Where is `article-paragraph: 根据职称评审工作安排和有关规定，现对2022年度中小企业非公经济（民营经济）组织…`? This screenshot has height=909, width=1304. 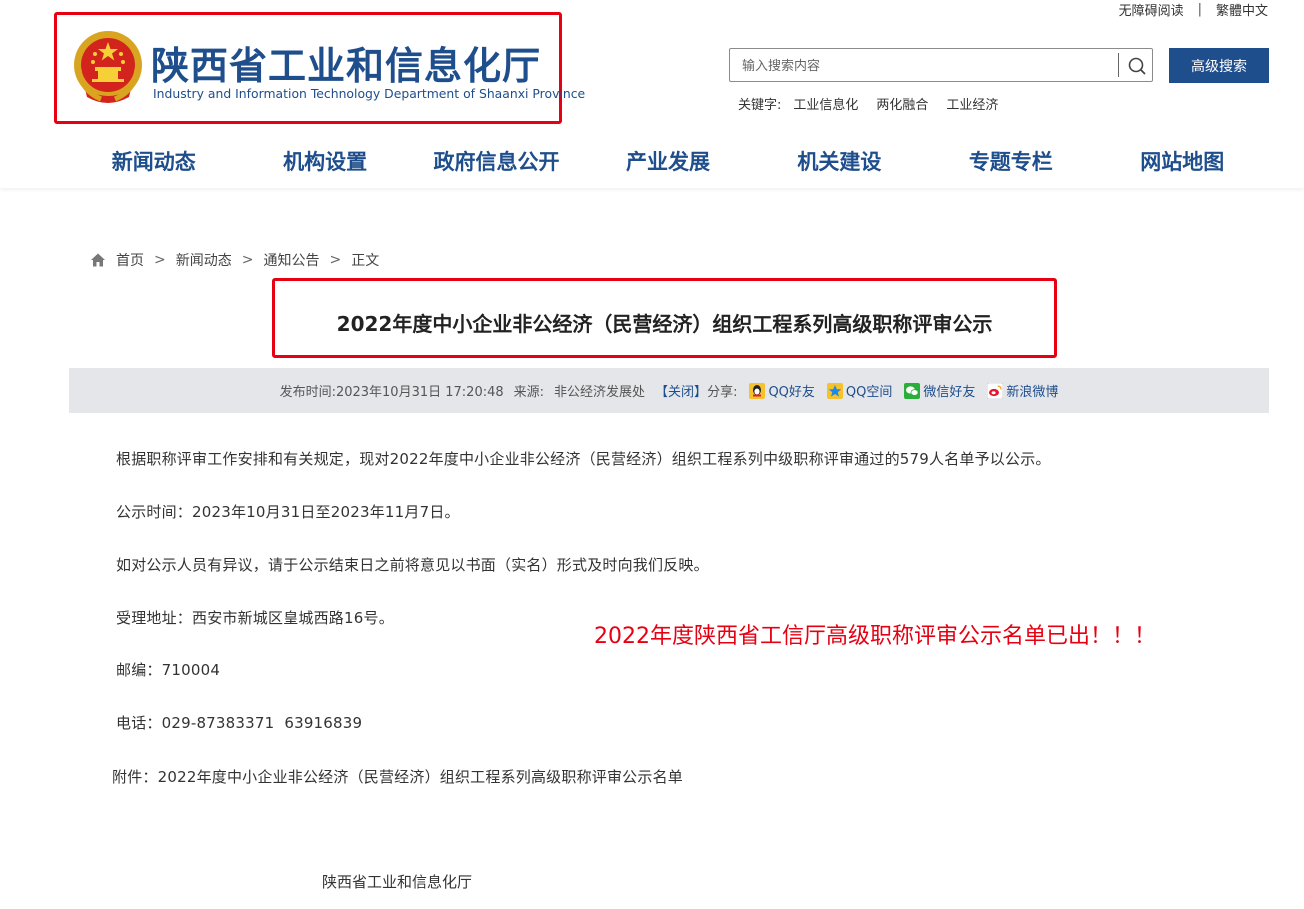
article-paragraph: 根据职称评审工作安排和有关规定，现对2022年度中小企业非公经济（民营经济）组织… is located at coordinates (583, 459).